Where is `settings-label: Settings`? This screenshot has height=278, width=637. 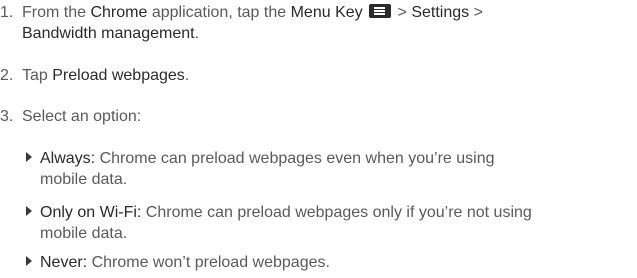
settings-label: Settings is located at coordinates (440, 12).